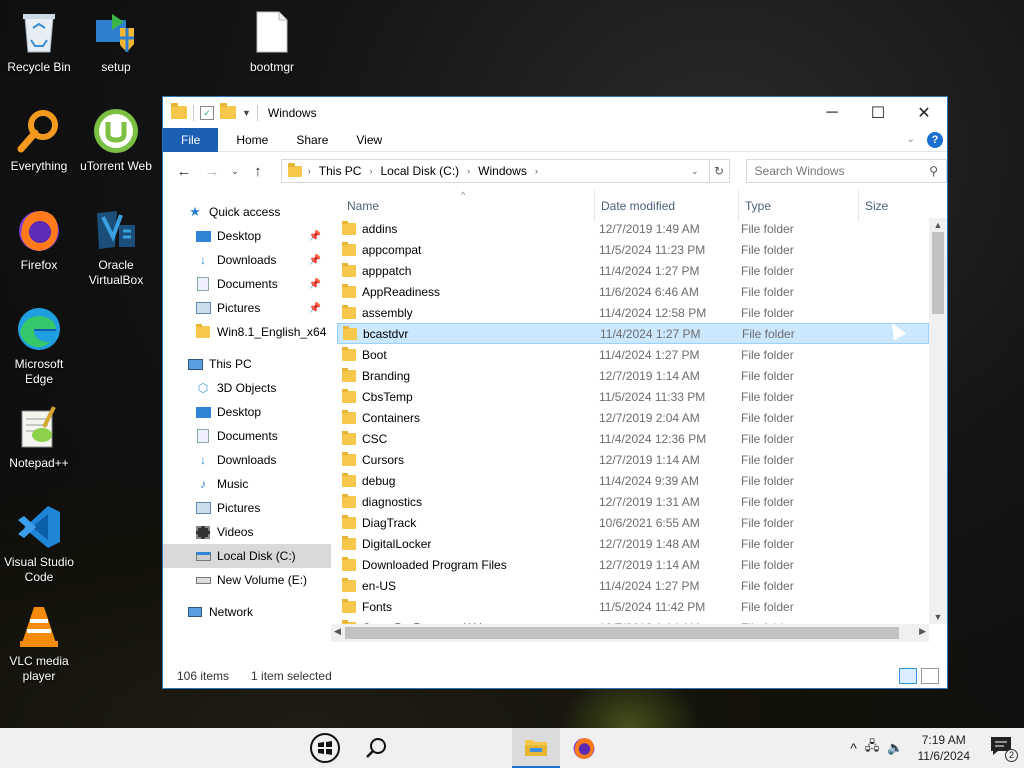  Describe the element at coordinates (325, 748) in the screenshot. I see `start-button` at that location.